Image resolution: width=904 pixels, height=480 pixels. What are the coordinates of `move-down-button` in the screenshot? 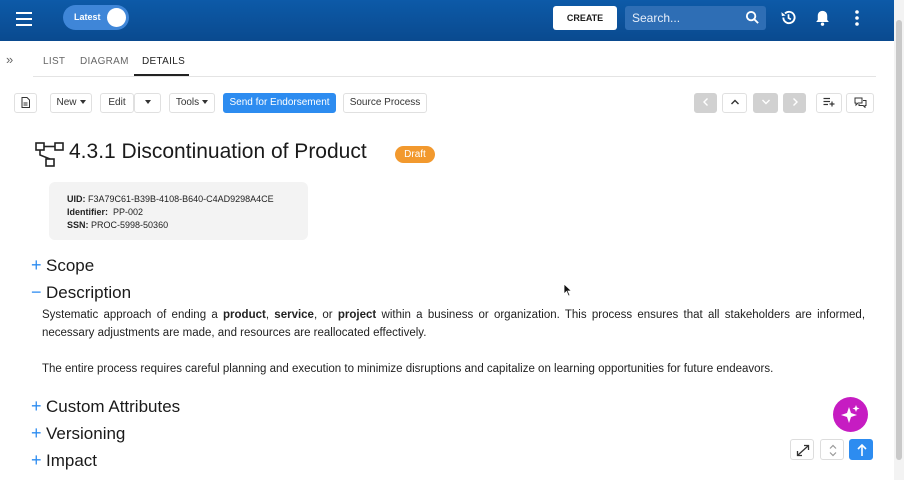 It's located at (765, 103).